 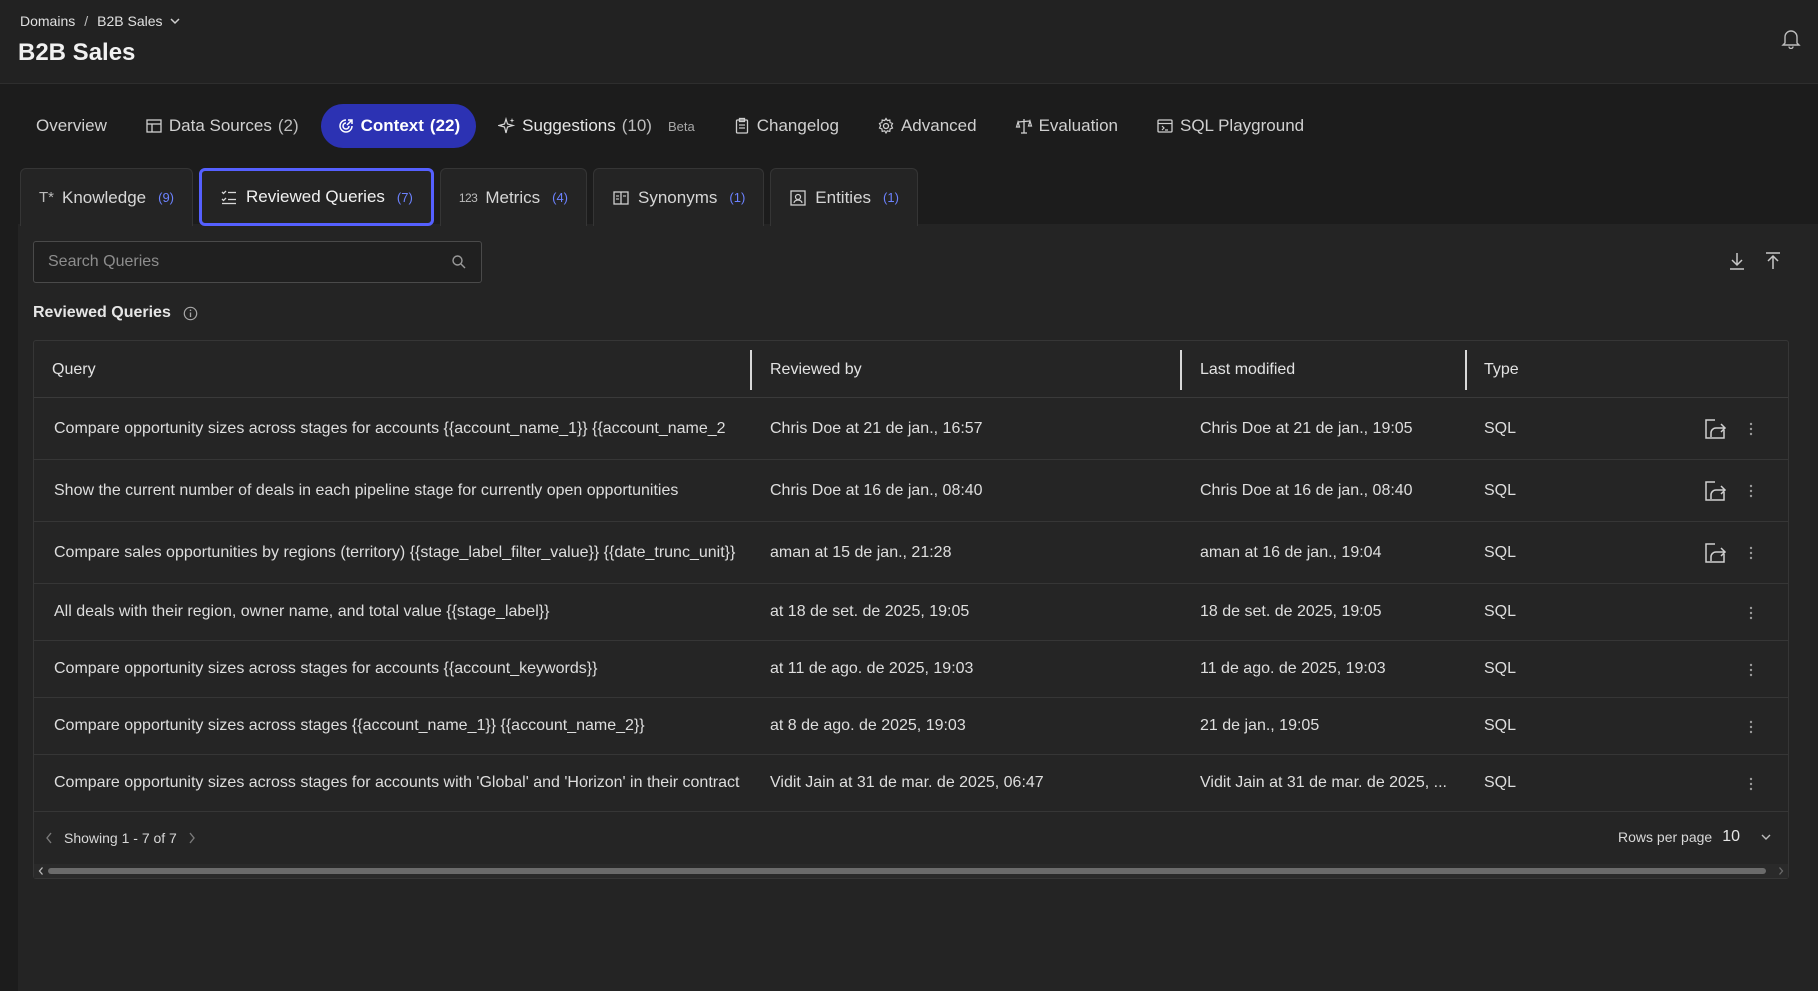 I want to click on upload-icon, so click(x=1773, y=261).